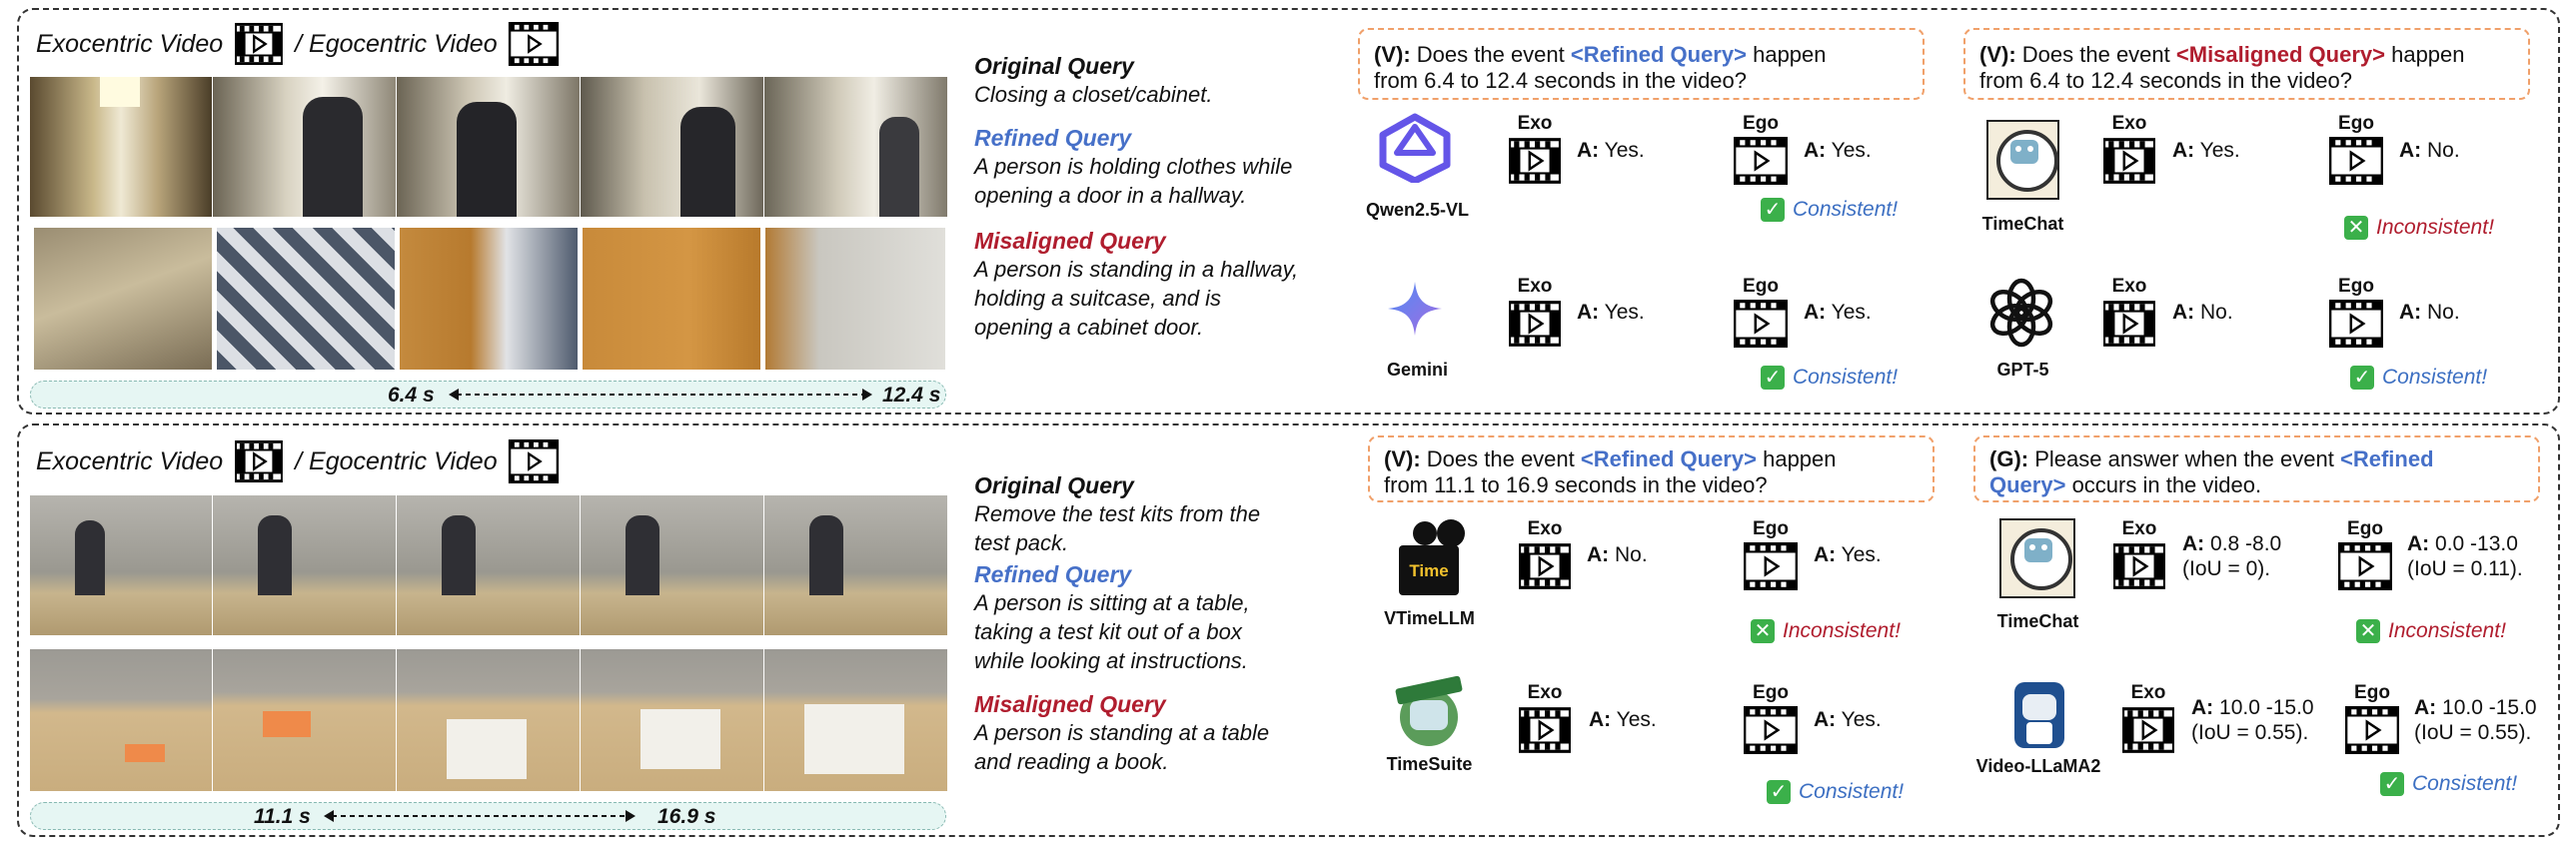  I want to click on qwen-logo, so click(1415, 148).